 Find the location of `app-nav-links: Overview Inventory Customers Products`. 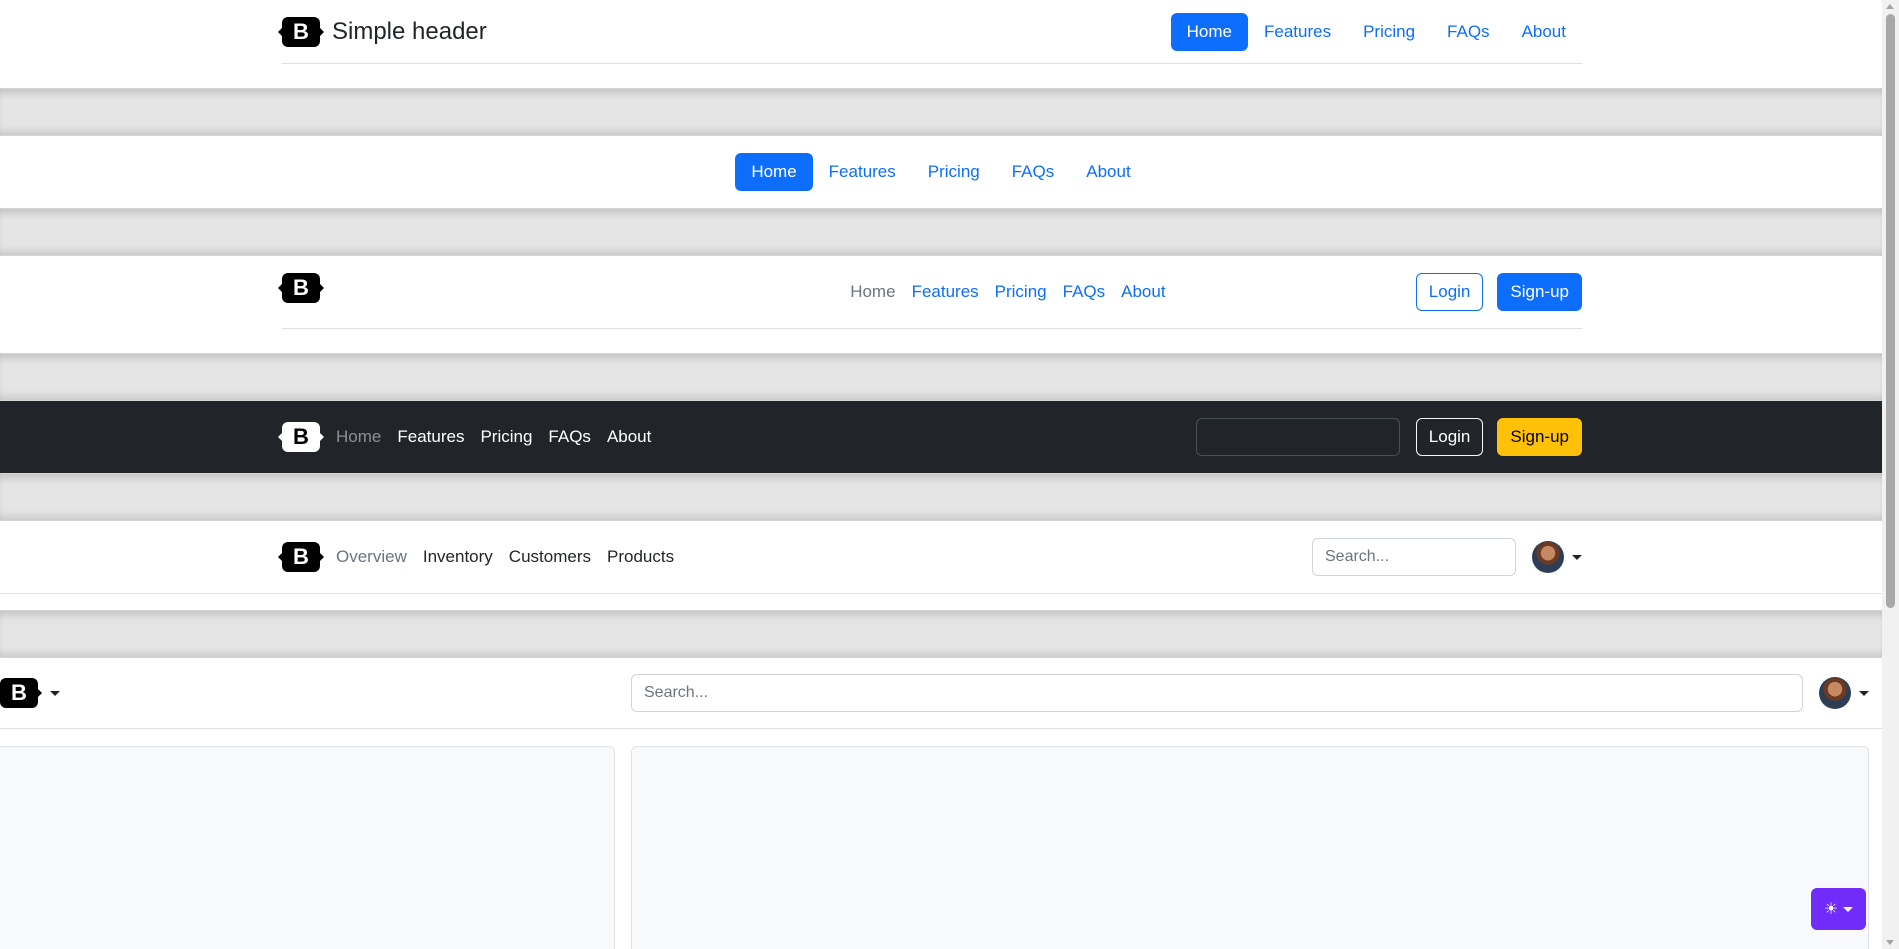

app-nav-links: Overview Inventory Customers Products is located at coordinates (505, 557).